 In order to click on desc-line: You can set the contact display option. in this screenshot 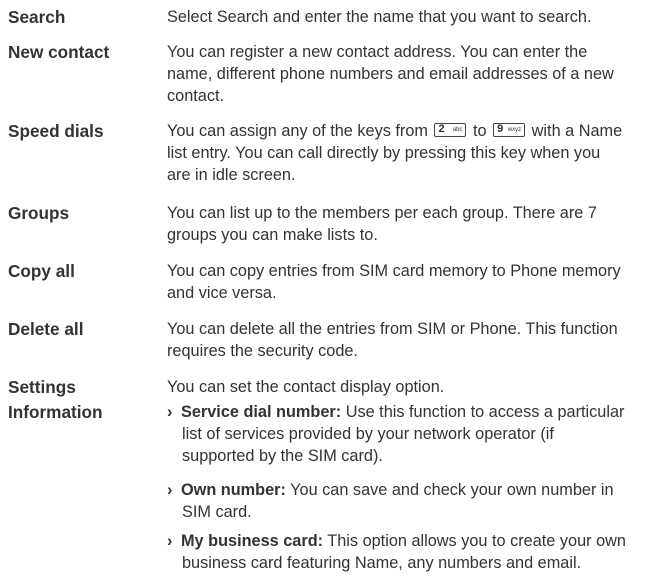, I will do `click(306, 387)`.